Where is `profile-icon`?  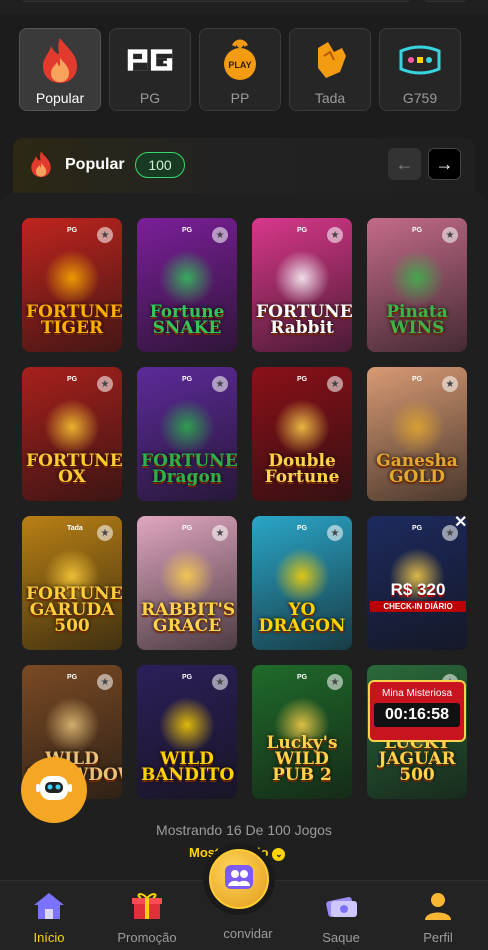 profile-icon is located at coordinates (438, 908).